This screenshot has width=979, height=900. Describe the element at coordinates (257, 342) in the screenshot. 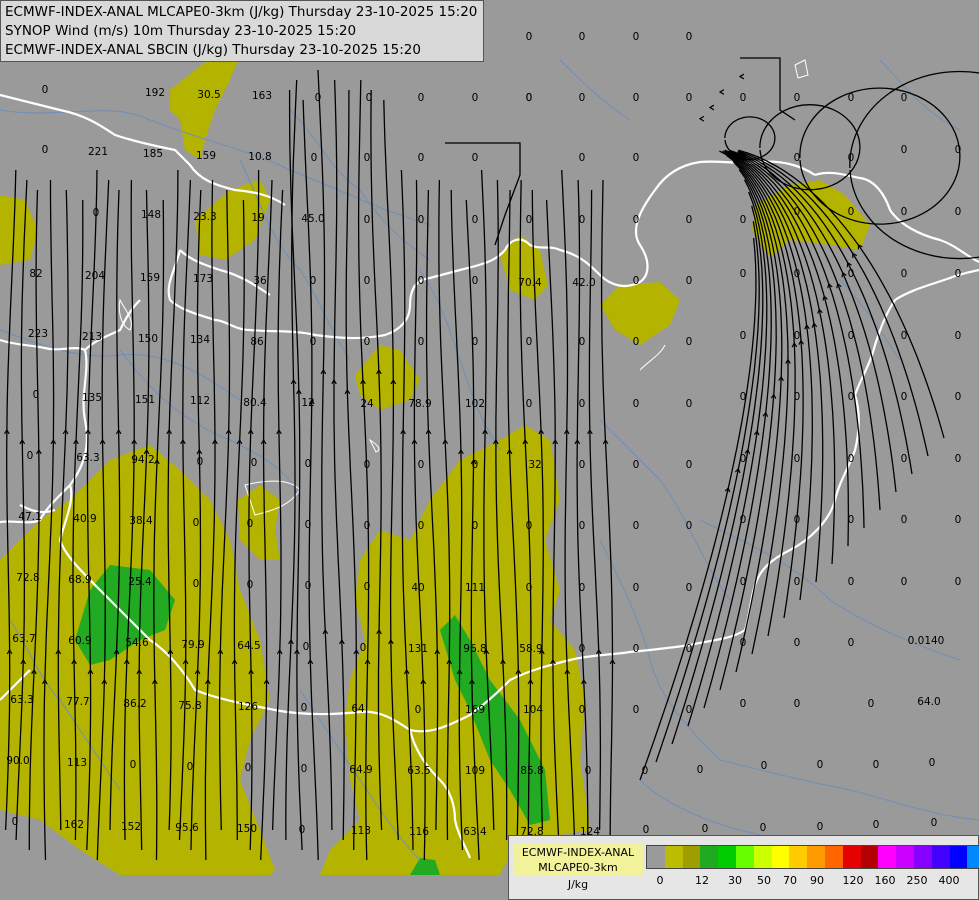

I see `grid-value-label: 86` at that location.